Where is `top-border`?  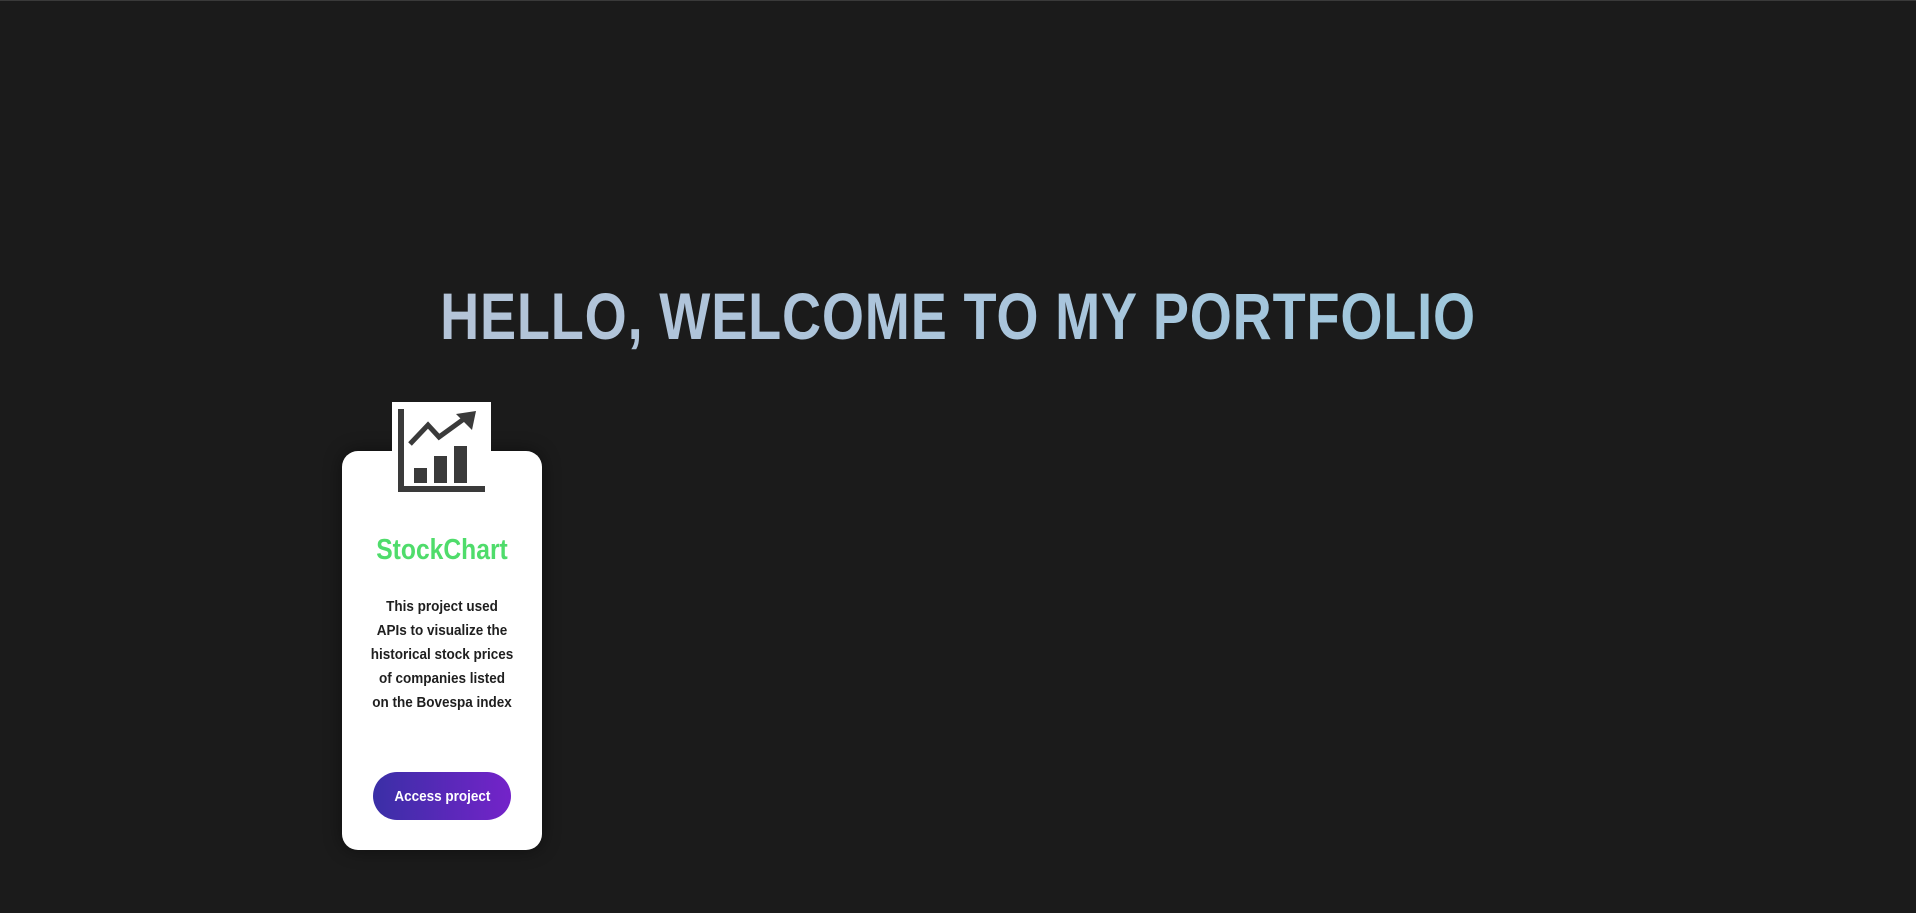
top-border is located at coordinates (958, 0).